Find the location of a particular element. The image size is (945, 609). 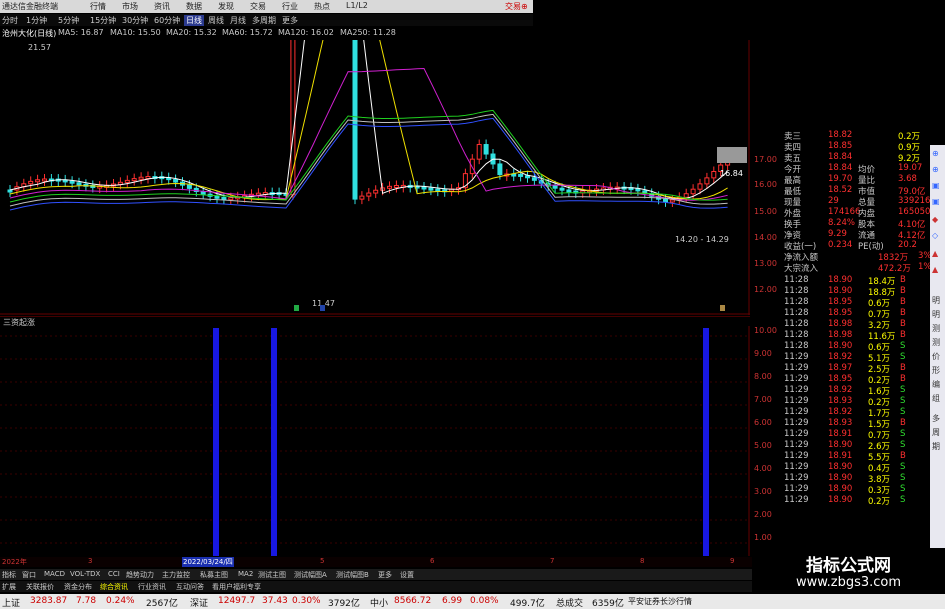

ask-price: 18.85 is located at coordinates (840, 146).